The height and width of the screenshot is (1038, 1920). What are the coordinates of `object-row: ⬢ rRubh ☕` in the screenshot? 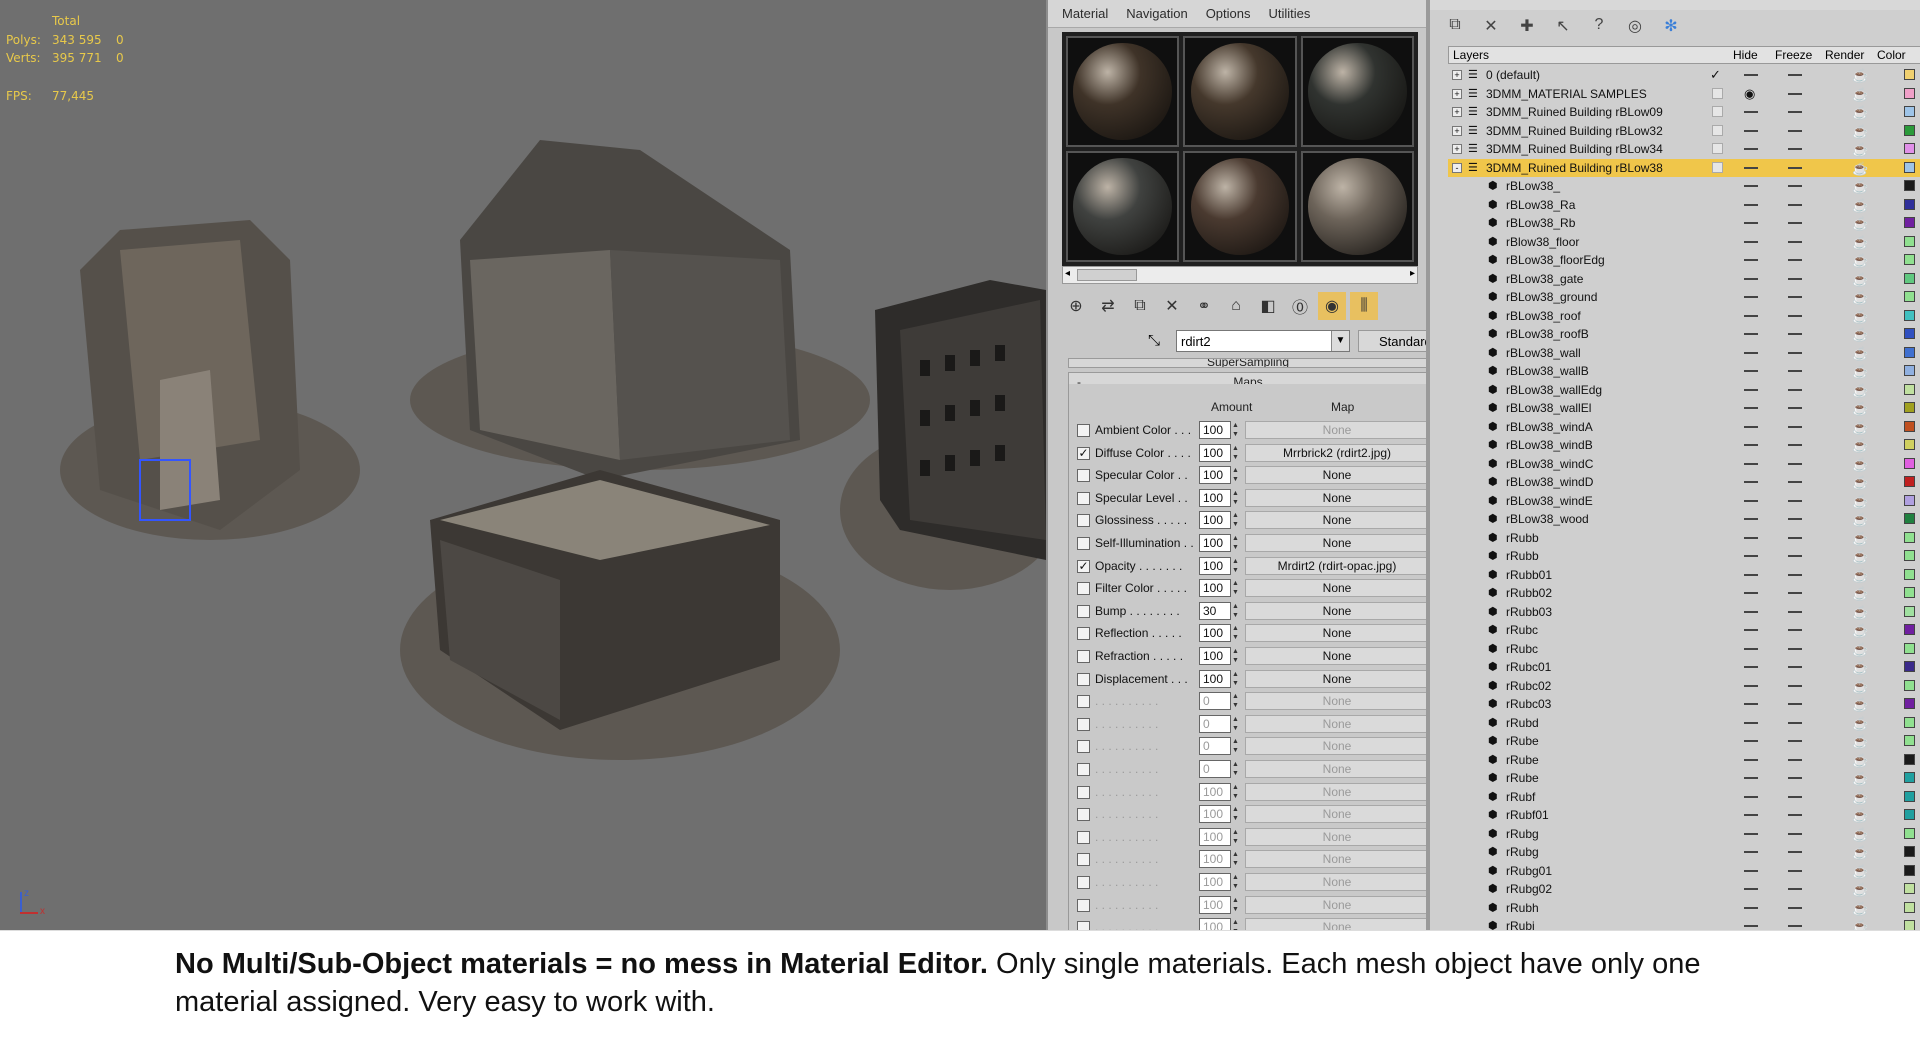 It's located at (1684, 908).